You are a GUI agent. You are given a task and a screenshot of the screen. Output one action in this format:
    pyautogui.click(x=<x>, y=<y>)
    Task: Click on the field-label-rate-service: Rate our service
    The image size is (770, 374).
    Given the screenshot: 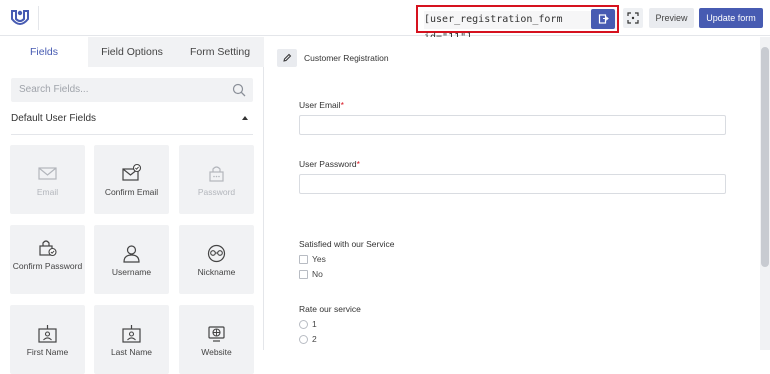 What is the action you would take?
    pyautogui.click(x=330, y=309)
    